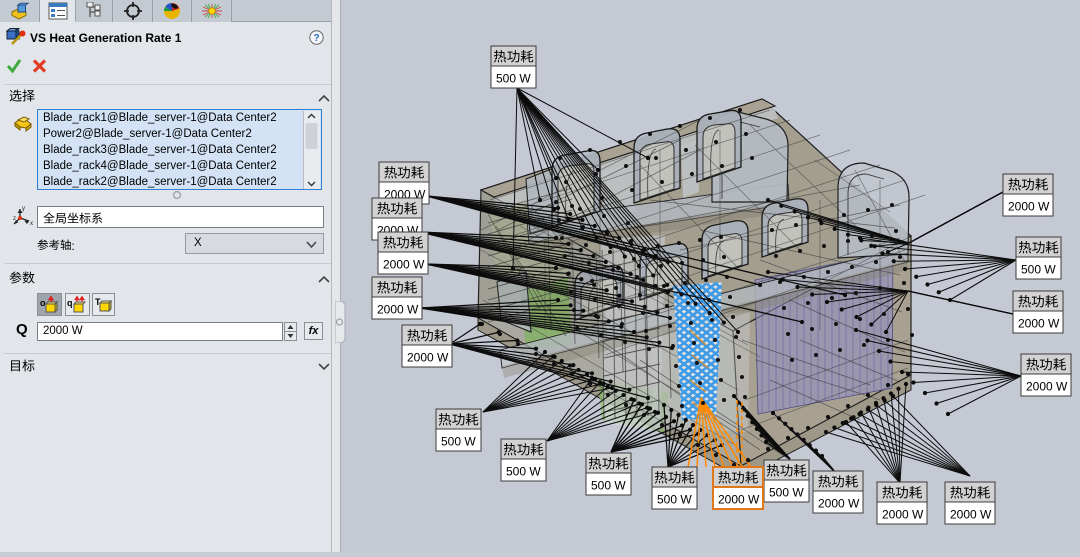 Image resolution: width=1080 pixels, height=557 pixels. I want to click on svg-text: y, so click(23, 209).